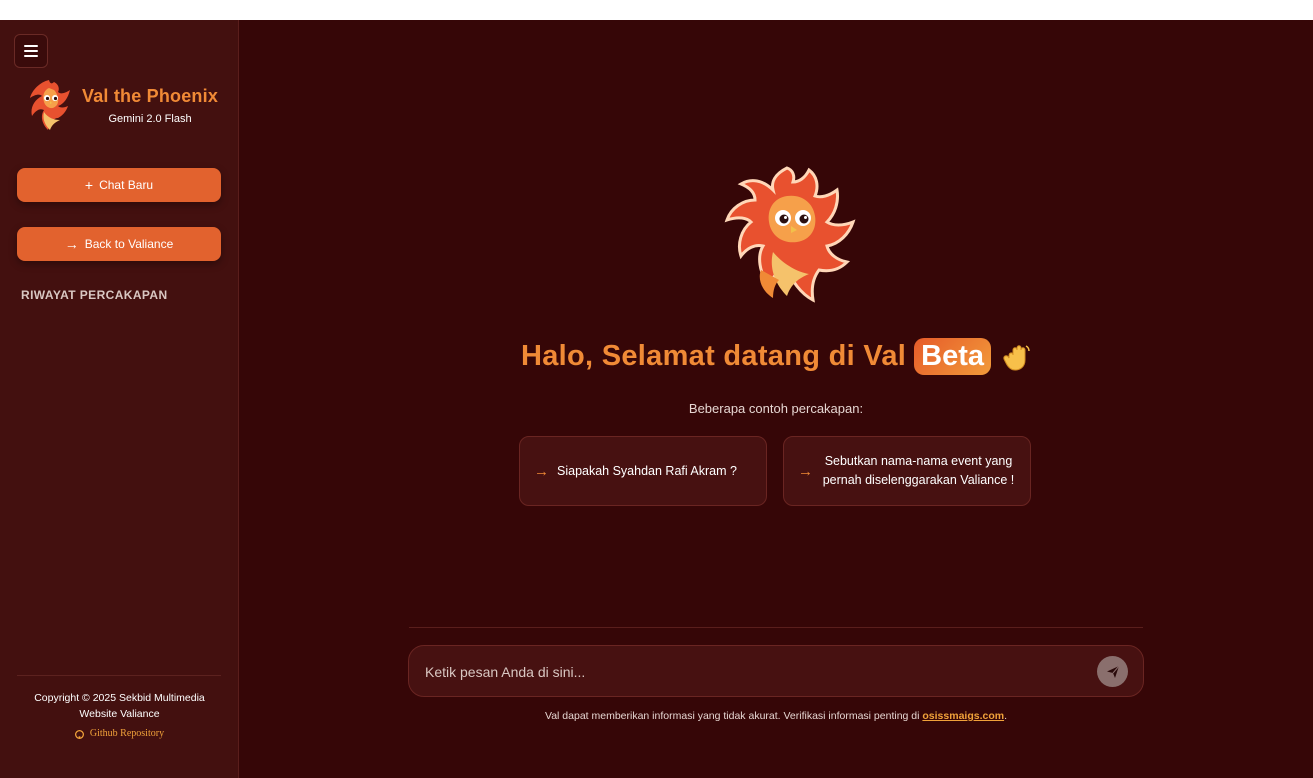 This screenshot has height=778, width=1313. Describe the element at coordinates (776, 627) in the screenshot. I see `input-divider` at that location.